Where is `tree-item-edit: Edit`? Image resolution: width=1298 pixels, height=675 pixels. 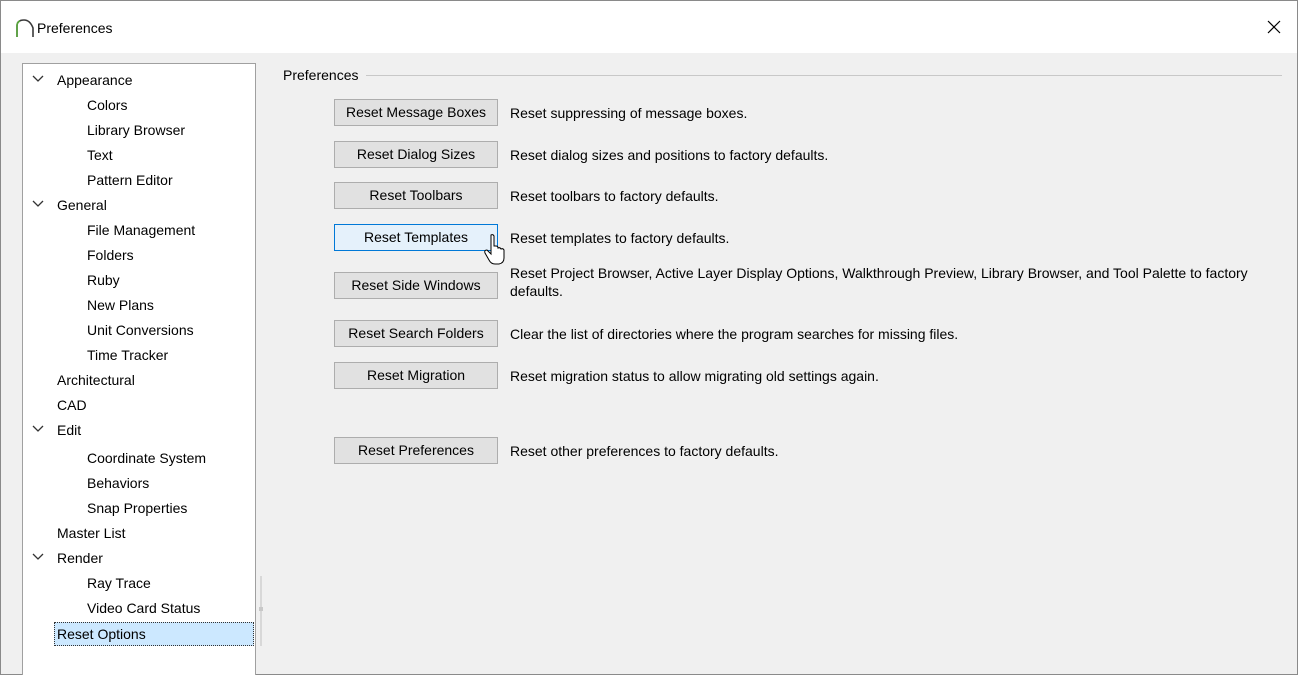
tree-item-edit: Edit is located at coordinates (69, 430).